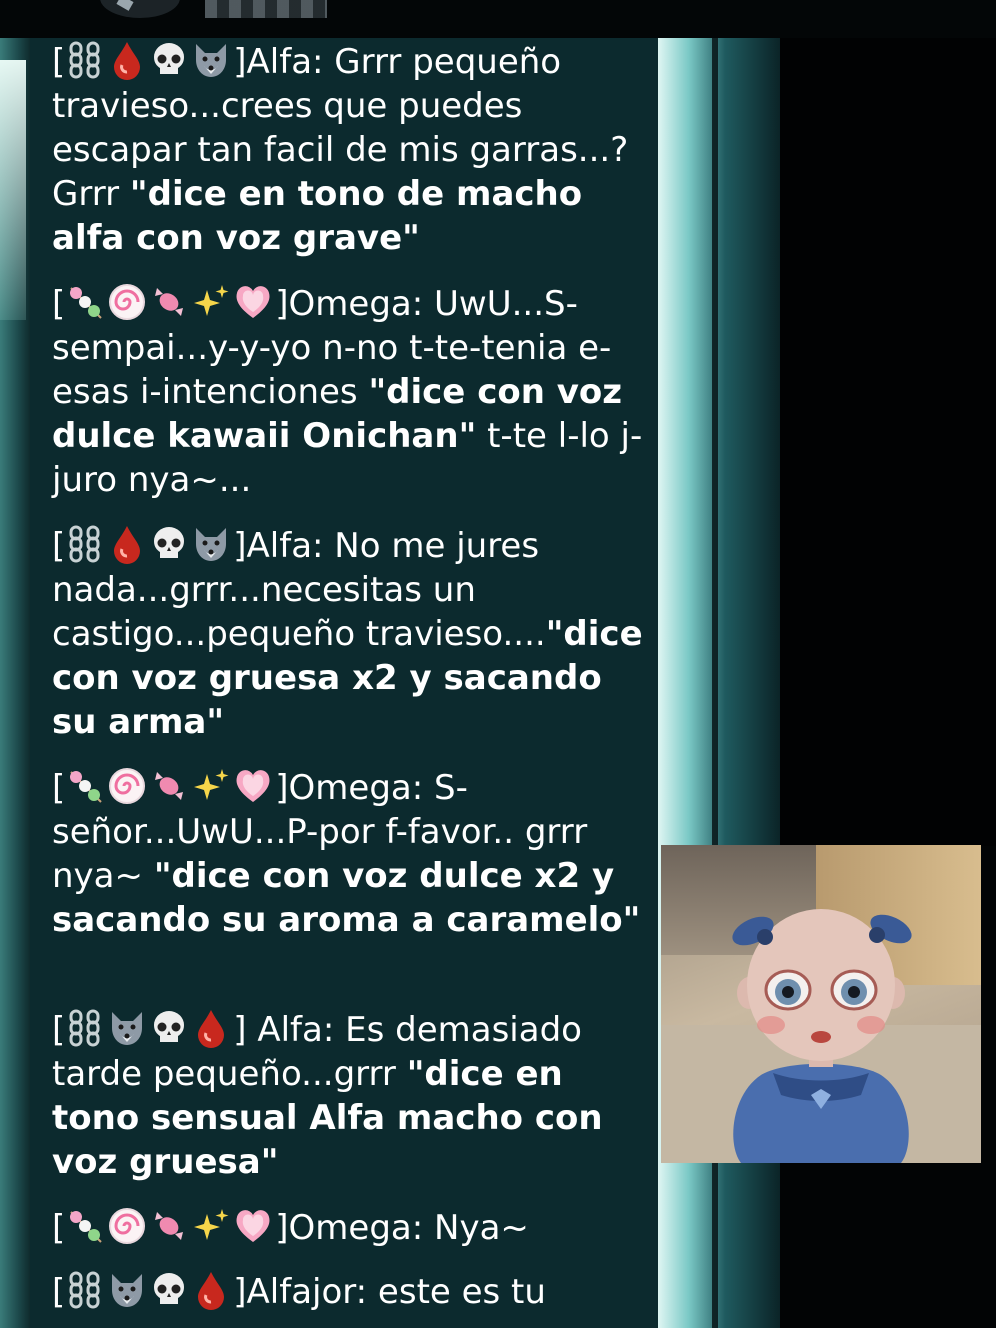  I want to click on contact-avatar, so click(140, 9).